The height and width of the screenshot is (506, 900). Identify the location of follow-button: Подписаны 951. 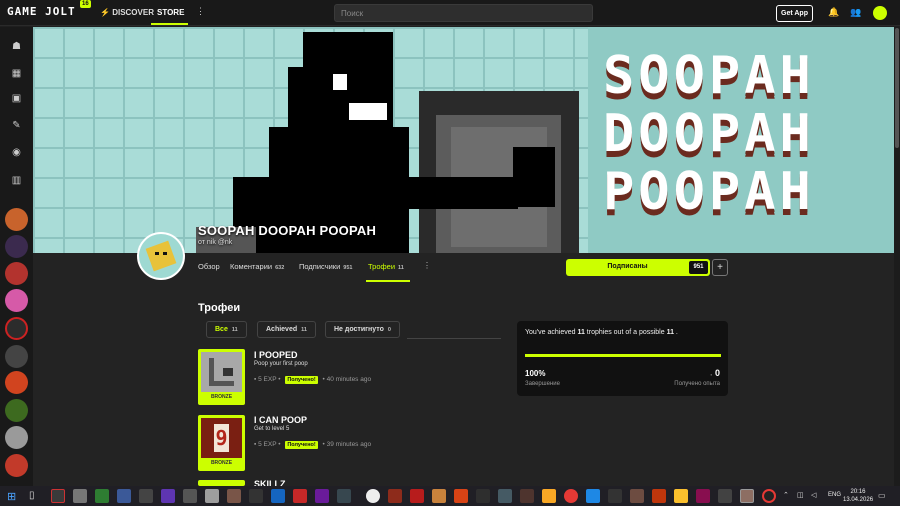
(638, 267).